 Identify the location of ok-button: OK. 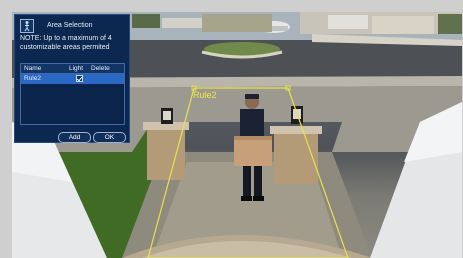
(109, 137).